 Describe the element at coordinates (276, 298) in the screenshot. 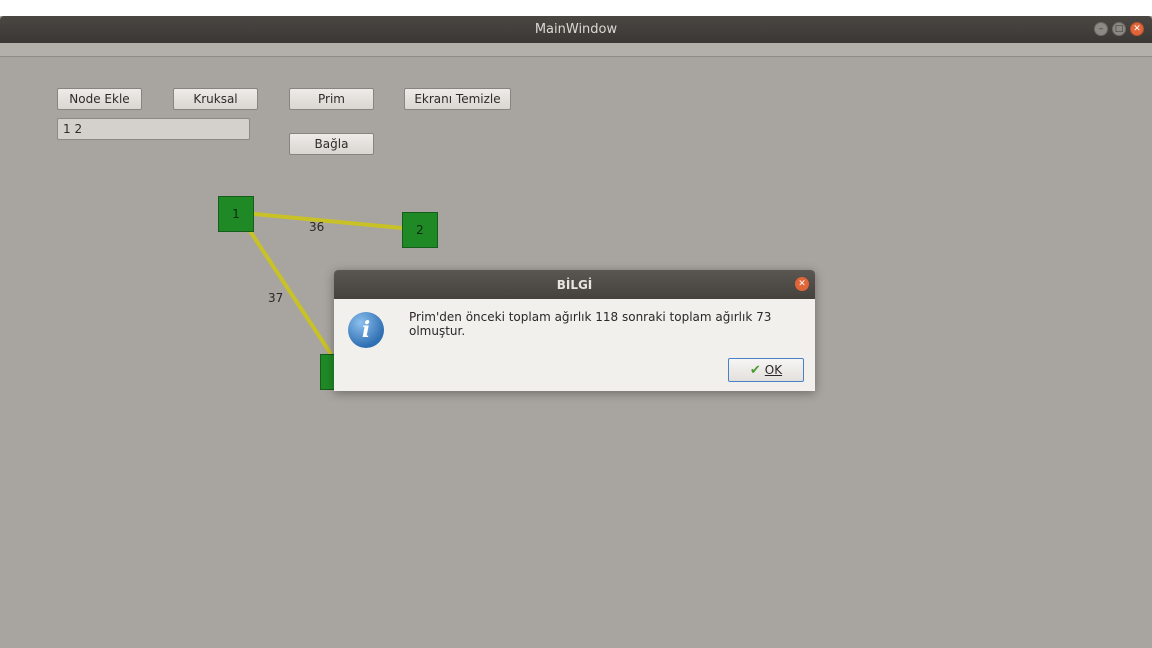

I see `edge-weight-label: 37` at that location.